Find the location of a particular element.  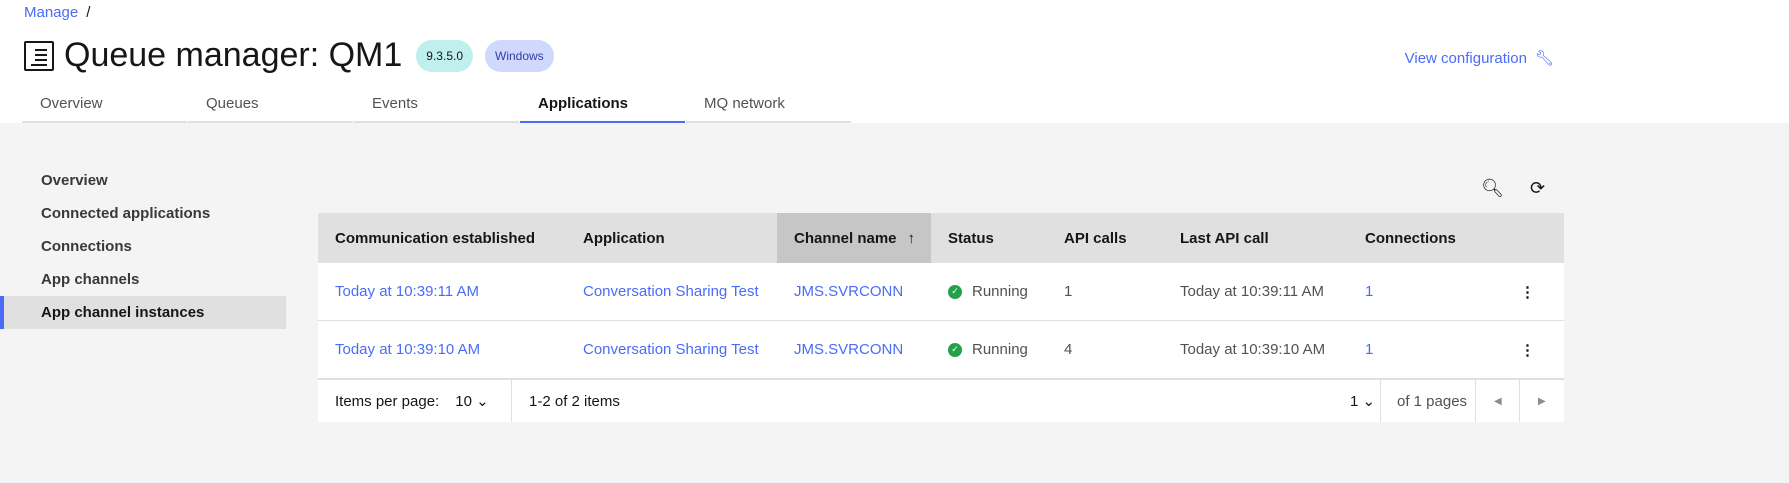

col-last-api-call: Last API call is located at coordinates (1255, 238).